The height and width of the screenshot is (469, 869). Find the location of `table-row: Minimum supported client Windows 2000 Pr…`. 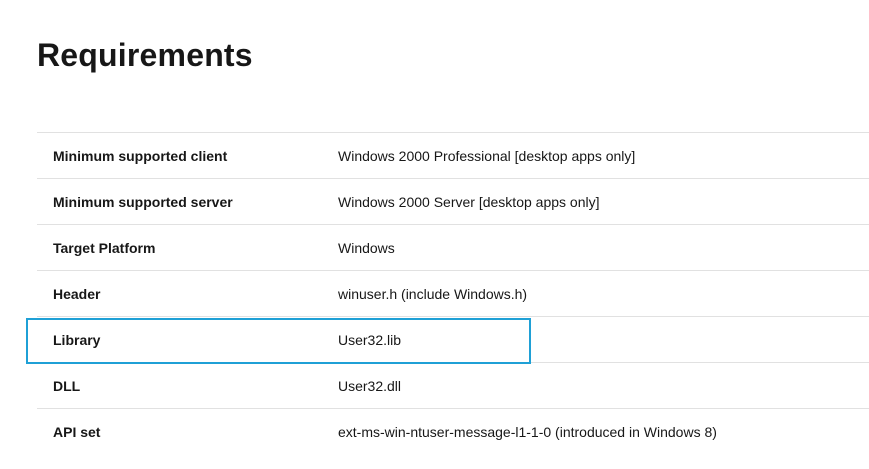

table-row: Minimum supported client Windows 2000 Pr… is located at coordinates (453, 155).